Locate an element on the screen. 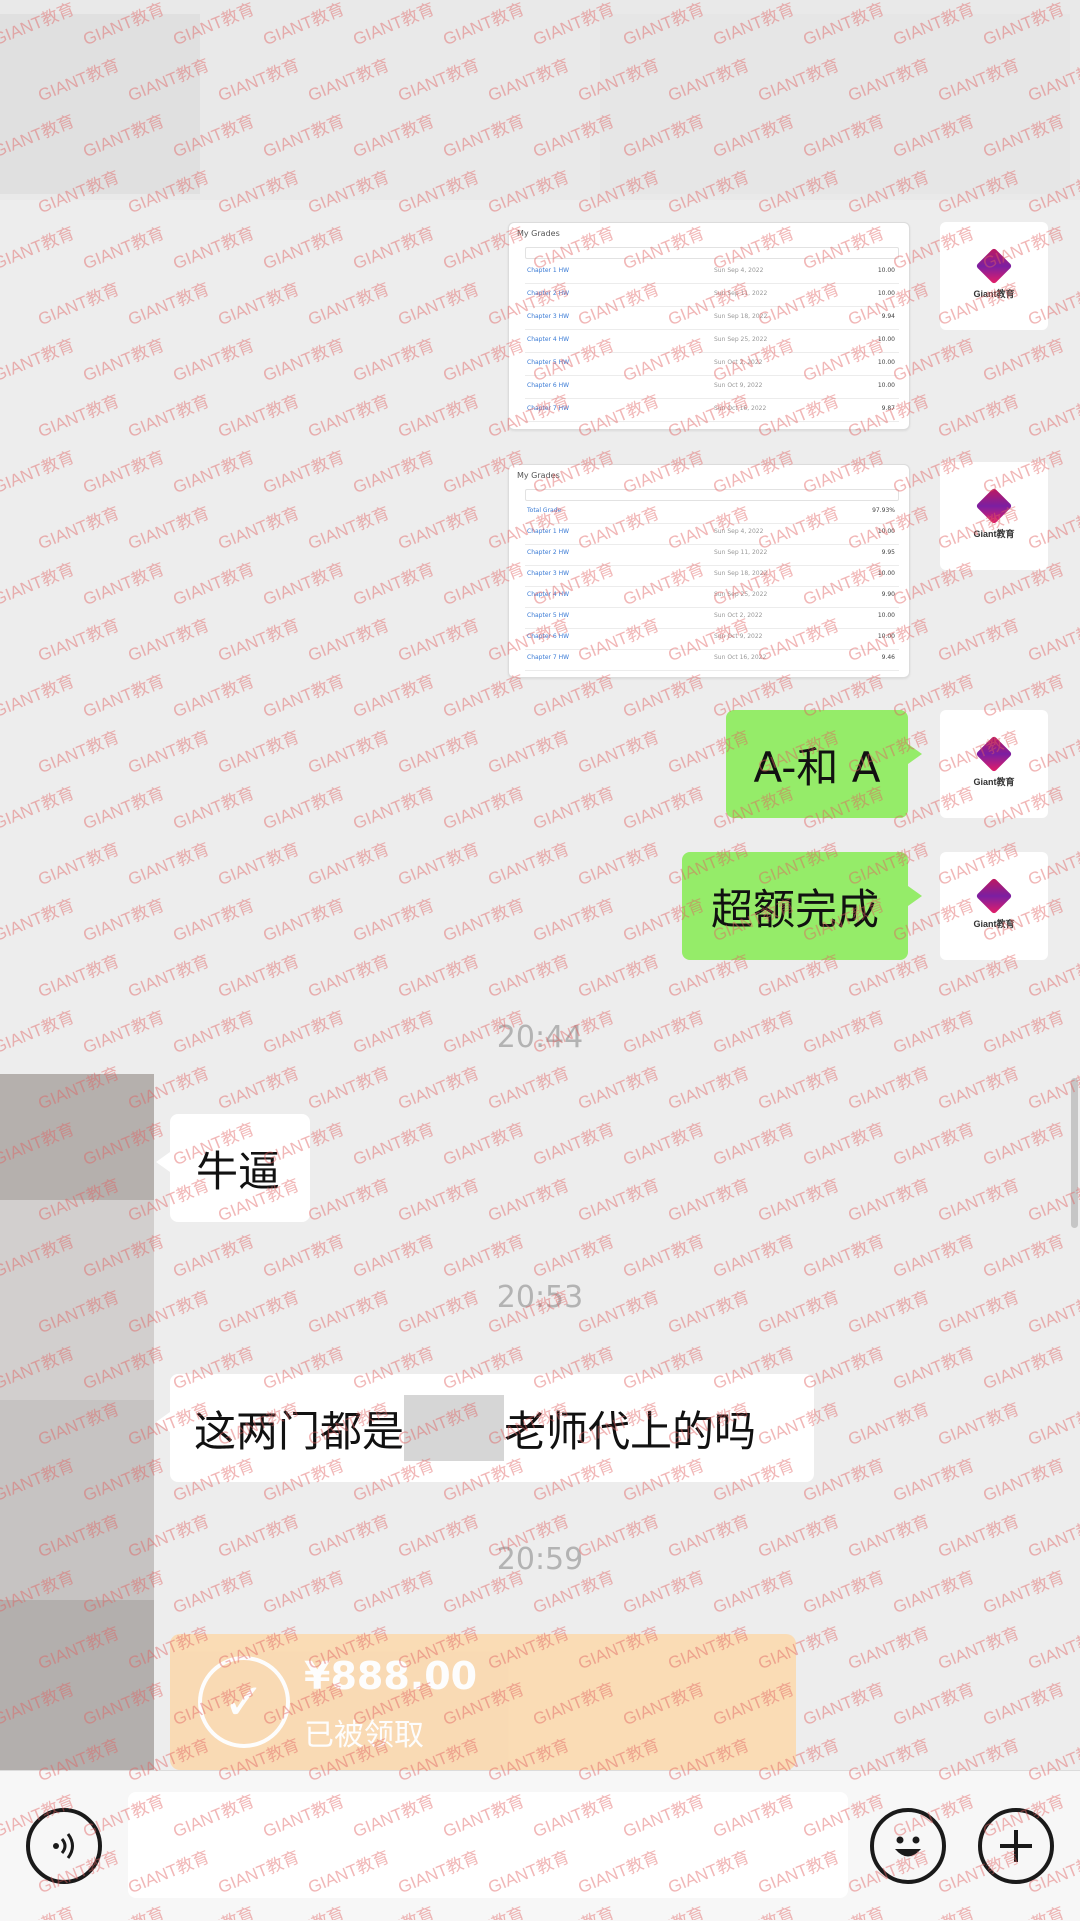 The width and height of the screenshot is (1080, 1921). shot-row-date: Sun Oct 16, 2022 is located at coordinates (740, 408).